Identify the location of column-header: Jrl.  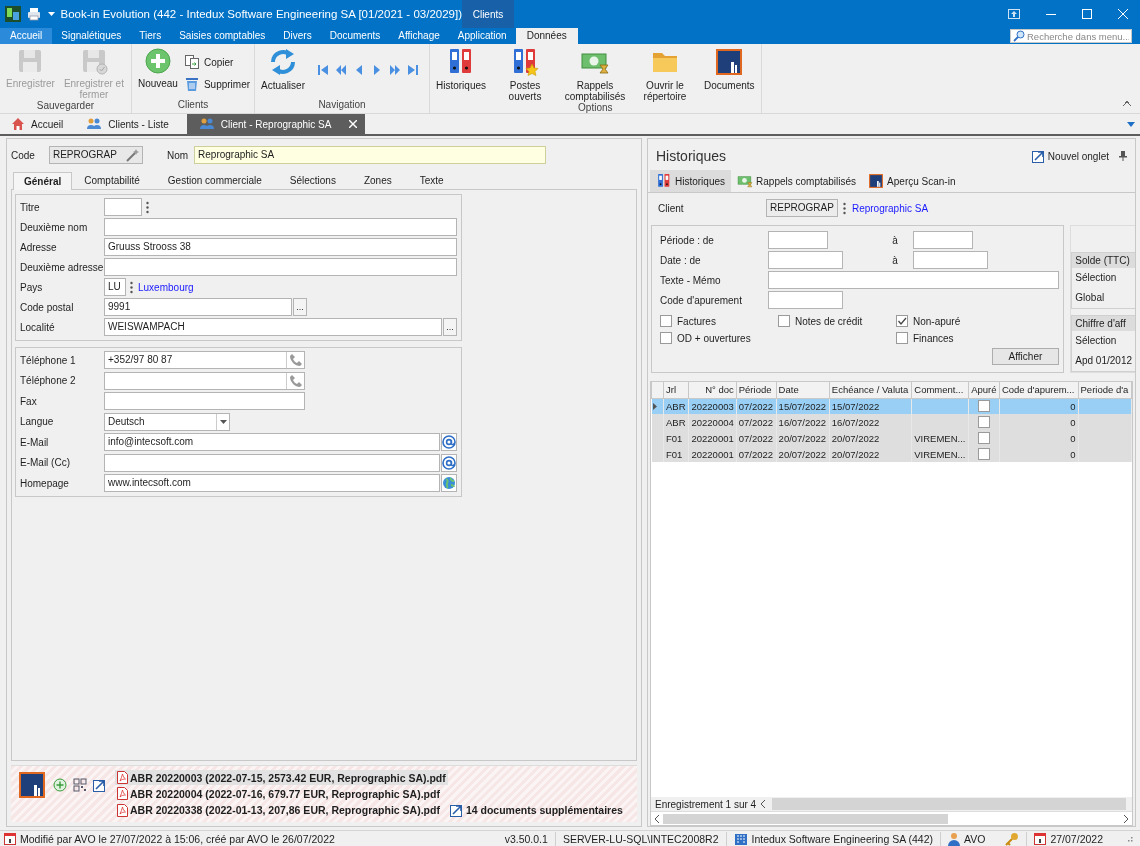
(676, 390).